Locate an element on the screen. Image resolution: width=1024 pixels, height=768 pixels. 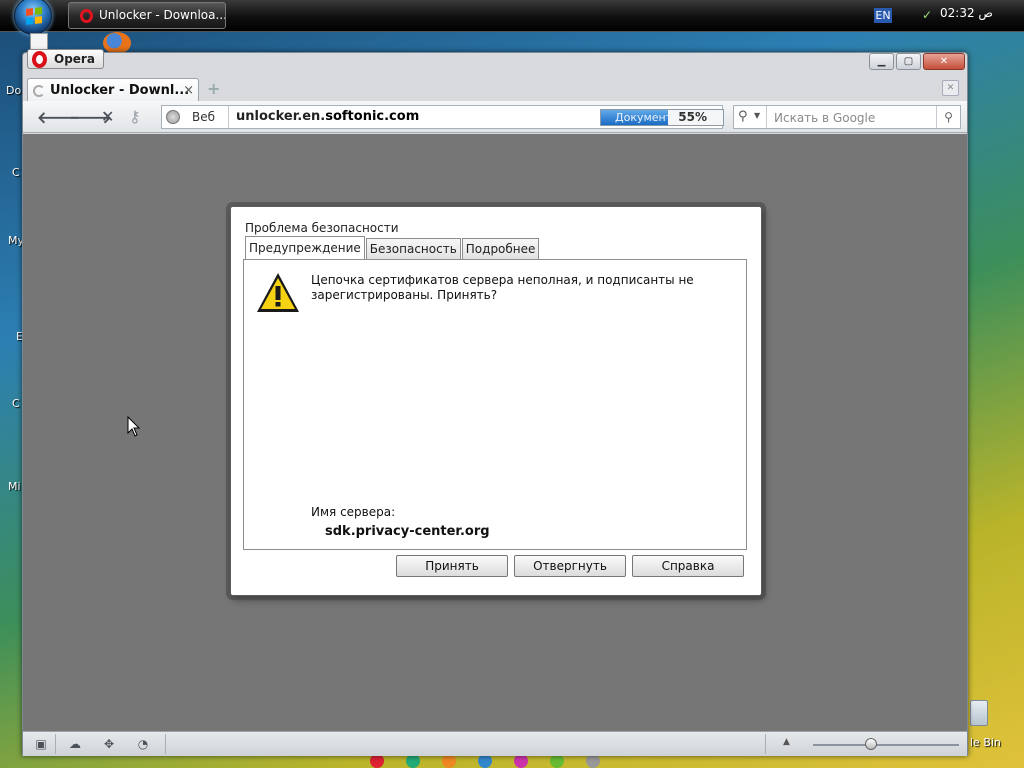
stop-icon: ✕ is located at coordinates (107, 116).